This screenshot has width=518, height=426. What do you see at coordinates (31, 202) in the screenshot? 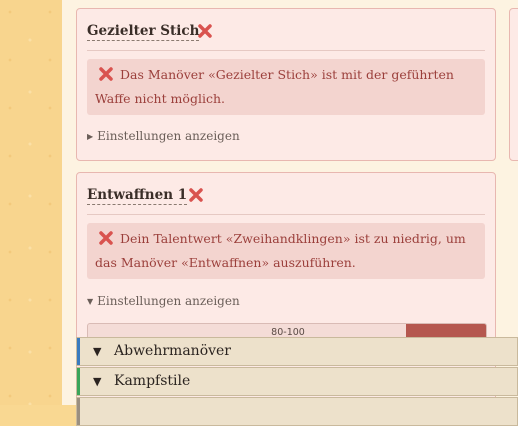
I see `background-sand` at bounding box center [31, 202].